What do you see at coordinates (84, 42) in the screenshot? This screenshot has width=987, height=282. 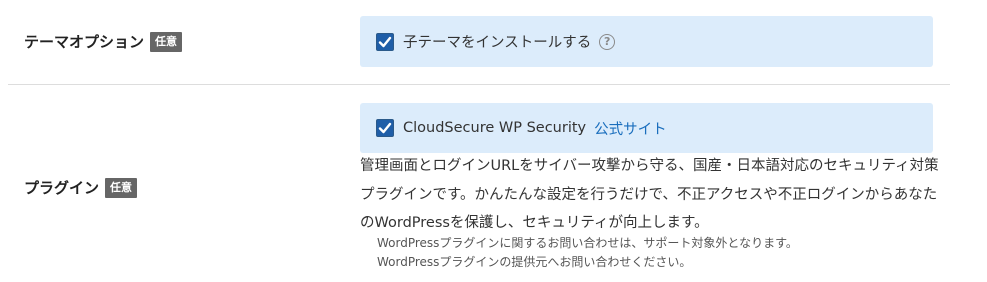 I see `theme-option-title: テーマオプション` at bounding box center [84, 42].